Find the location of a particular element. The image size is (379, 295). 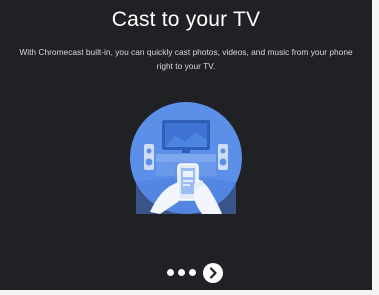

speaker-right-icon is located at coordinates (223, 157).